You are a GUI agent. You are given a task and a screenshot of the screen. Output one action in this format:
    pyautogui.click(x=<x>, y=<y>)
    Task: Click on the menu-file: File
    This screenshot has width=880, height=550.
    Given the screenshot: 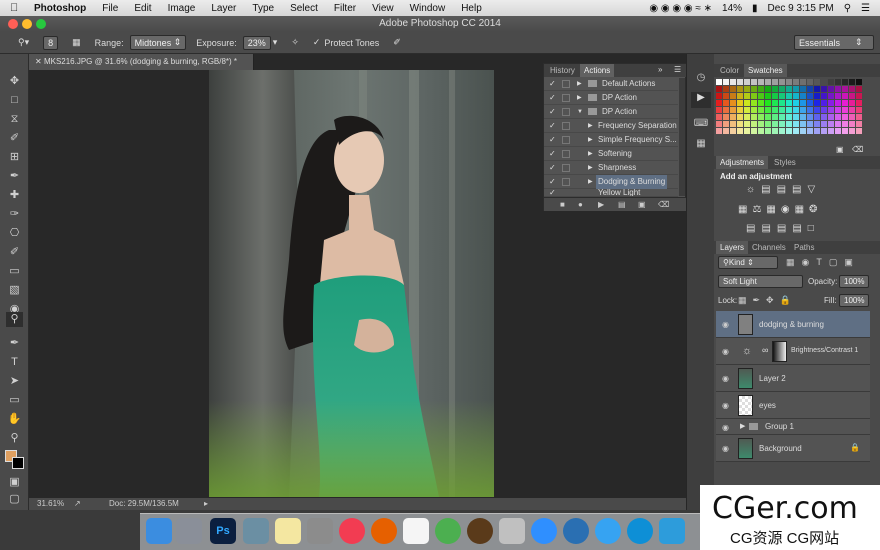 What is the action you would take?
    pyautogui.click(x=110, y=8)
    